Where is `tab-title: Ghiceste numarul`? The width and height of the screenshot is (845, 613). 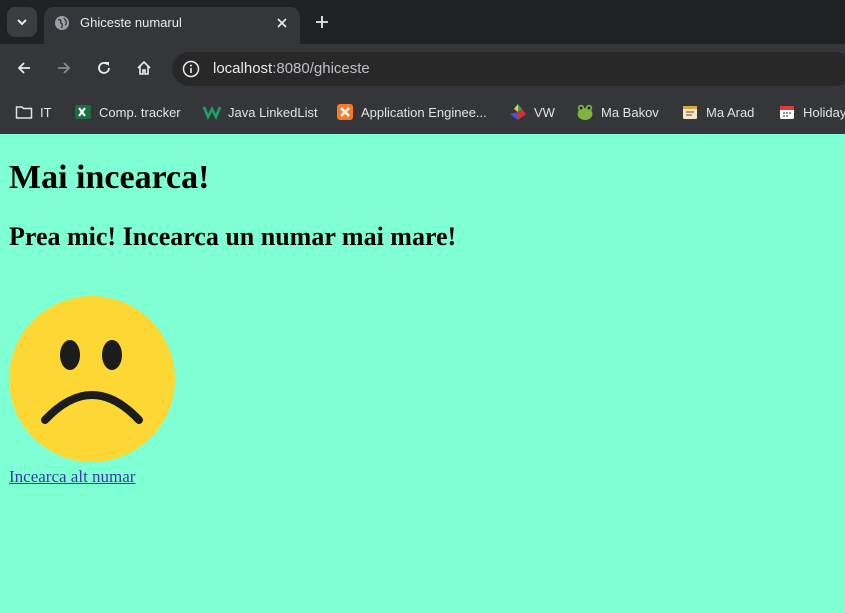
tab-title: Ghiceste numarul is located at coordinates (131, 22).